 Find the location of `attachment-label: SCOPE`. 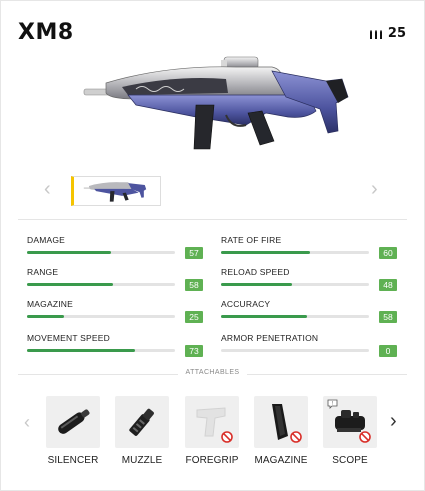

attachment-label: SCOPE is located at coordinates (350, 460).